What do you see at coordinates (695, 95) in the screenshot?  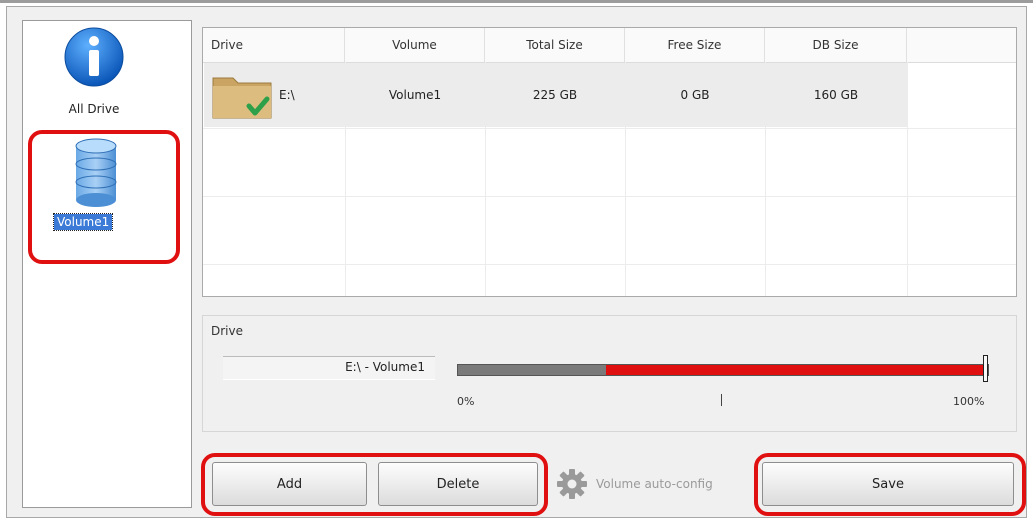 I see `cell-free-size: 0 GB` at bounding box center [695, 95].